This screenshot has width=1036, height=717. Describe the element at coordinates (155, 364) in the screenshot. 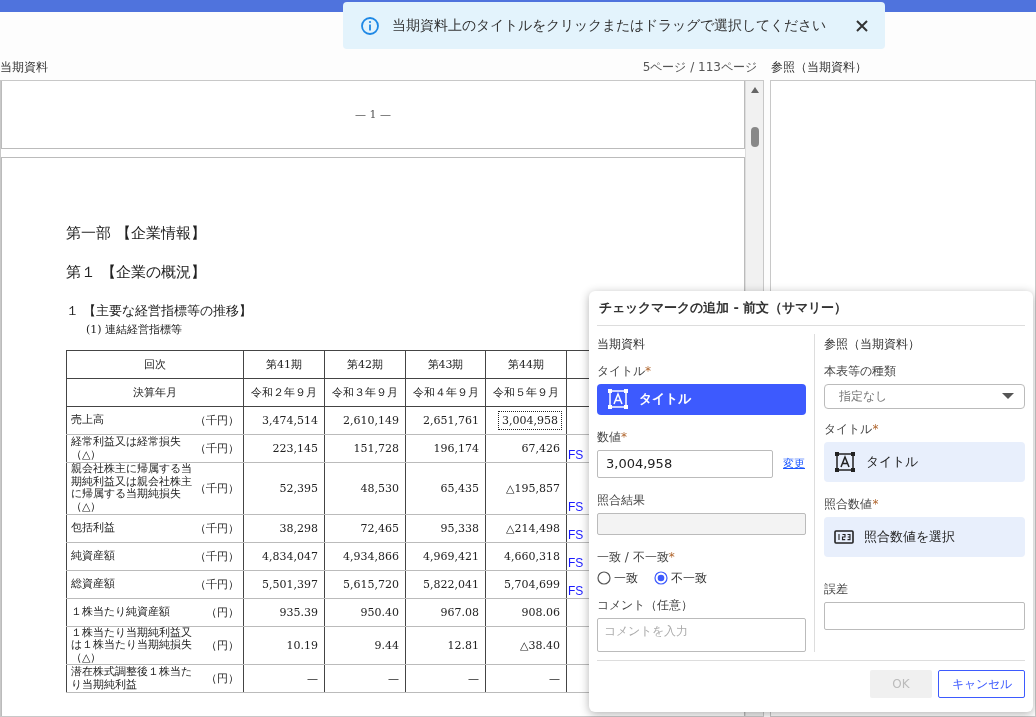

I see `row-label: 回次` at that location.